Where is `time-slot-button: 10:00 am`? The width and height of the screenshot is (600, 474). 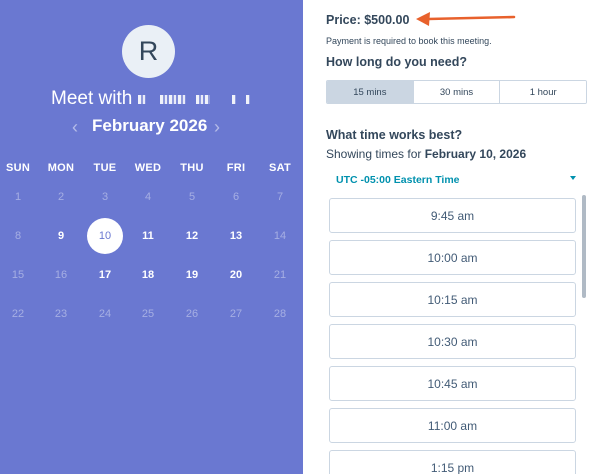
time-slot-button: 10:00 am is located at coordinates (452, 257).